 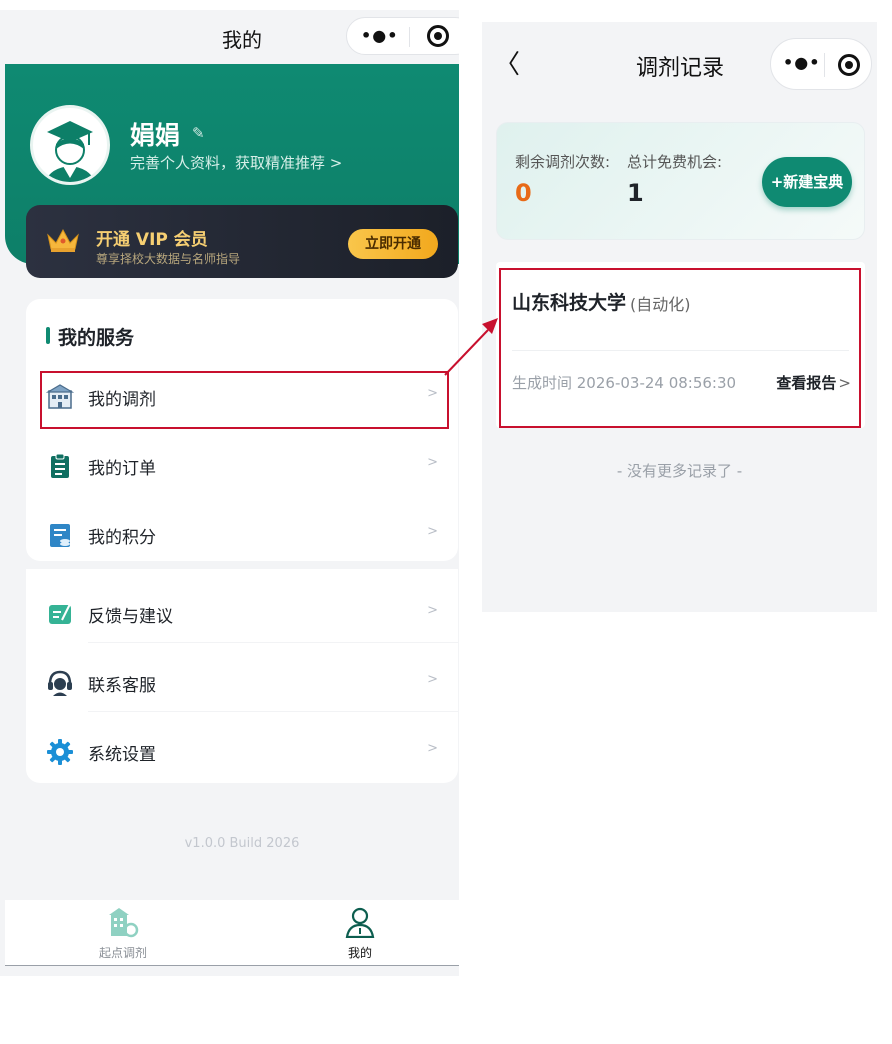 I want to click on page-title: 调剂记录, so click(x=679, y=68).